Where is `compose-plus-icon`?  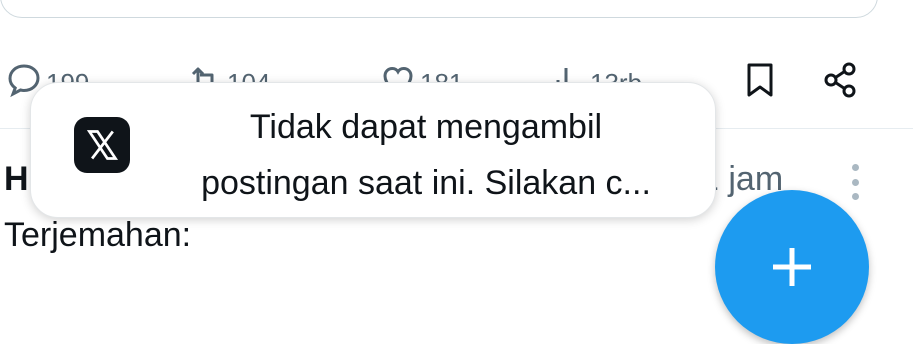
compose-plus-icon is located at coordinates (792, 267).